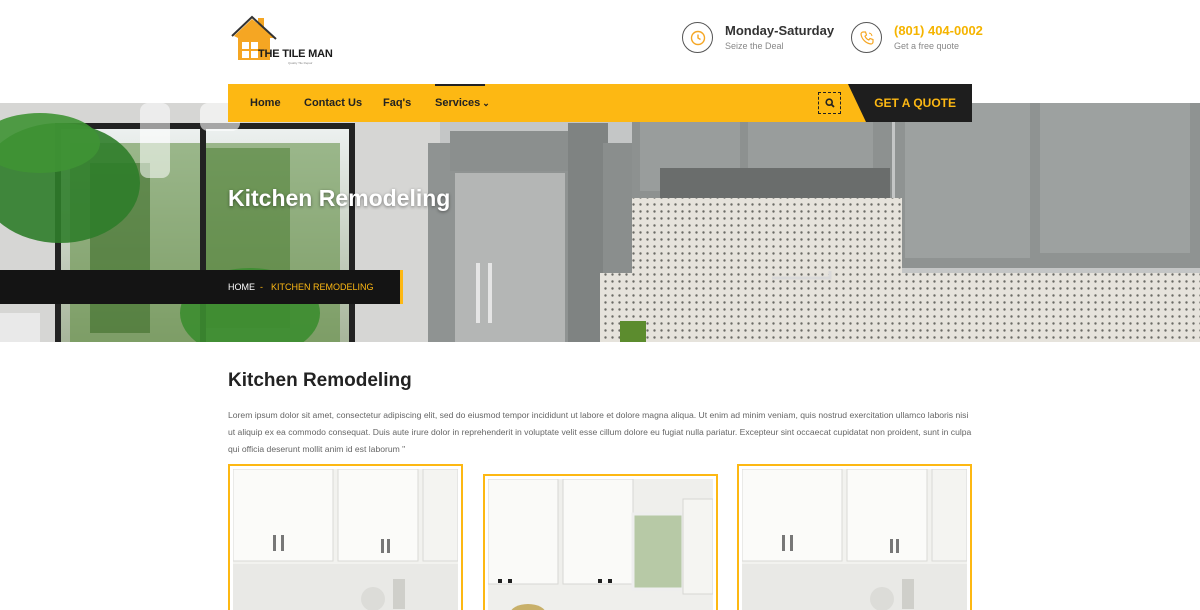 This screenshot has height=610, width=1200. Describe the element at coordinates (915, 103) in the screenshot. I see `get-a-quote-label: GET A QUOTE` at that location.